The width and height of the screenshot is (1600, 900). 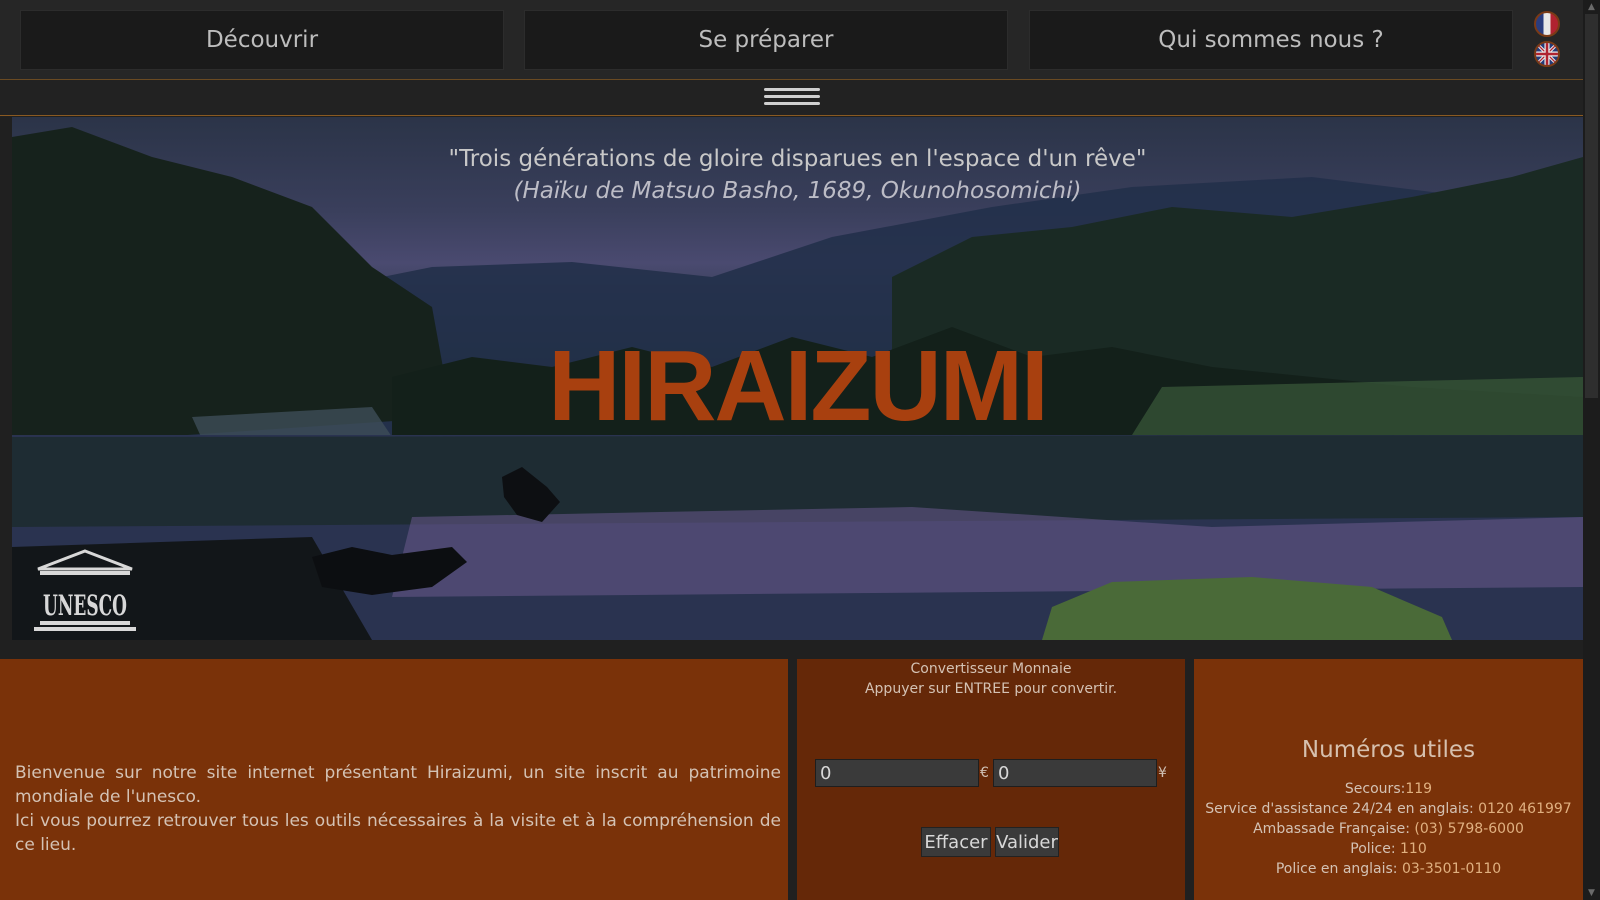 I want to click on nav-button-qui-sommes-nous: Qui sommes nous ?, so click(x=1271, y=40).